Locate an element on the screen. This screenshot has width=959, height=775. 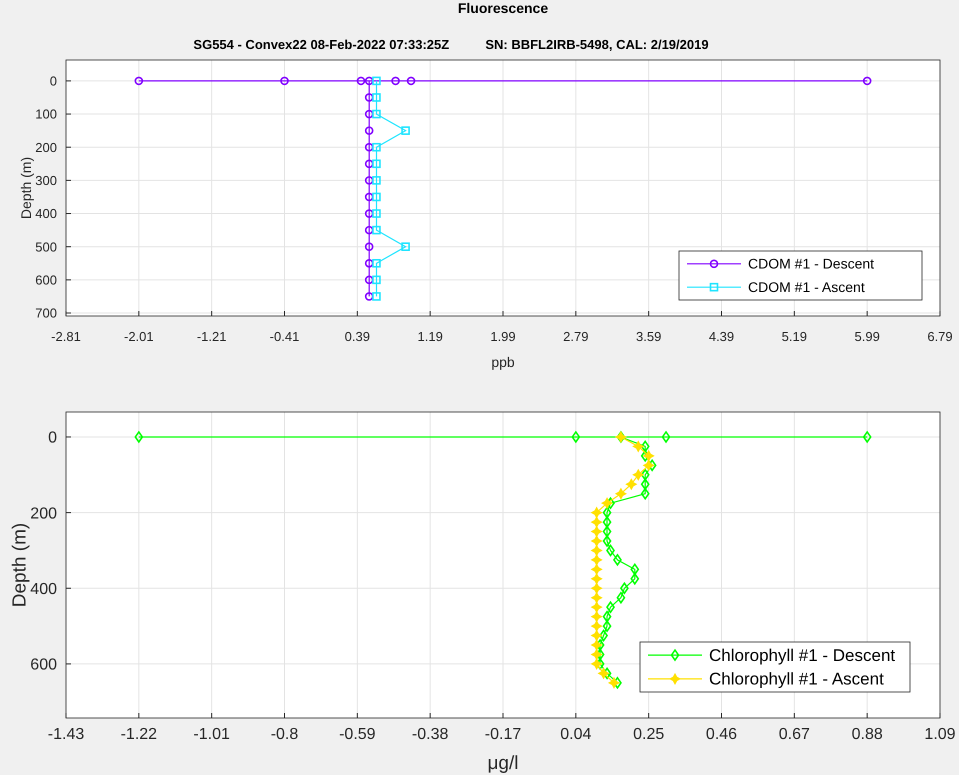
tick-label: 0.39 is located at coordinates (357, 336).